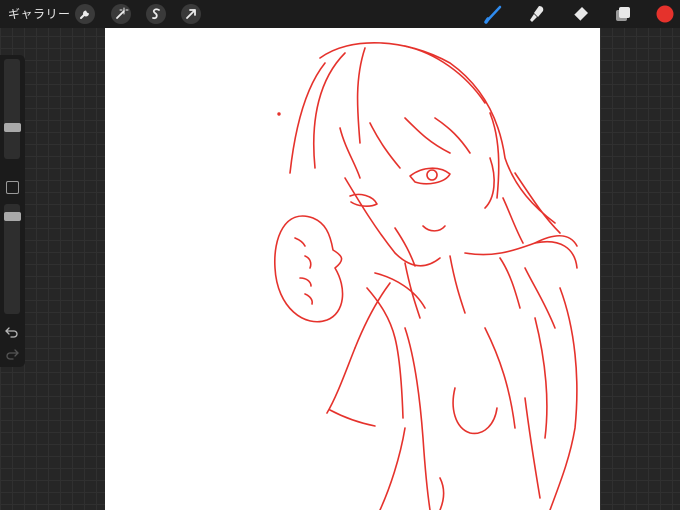  Describe the element at coordinates (12, 259) in the screenshot. I see `opacity-slider` at that location.